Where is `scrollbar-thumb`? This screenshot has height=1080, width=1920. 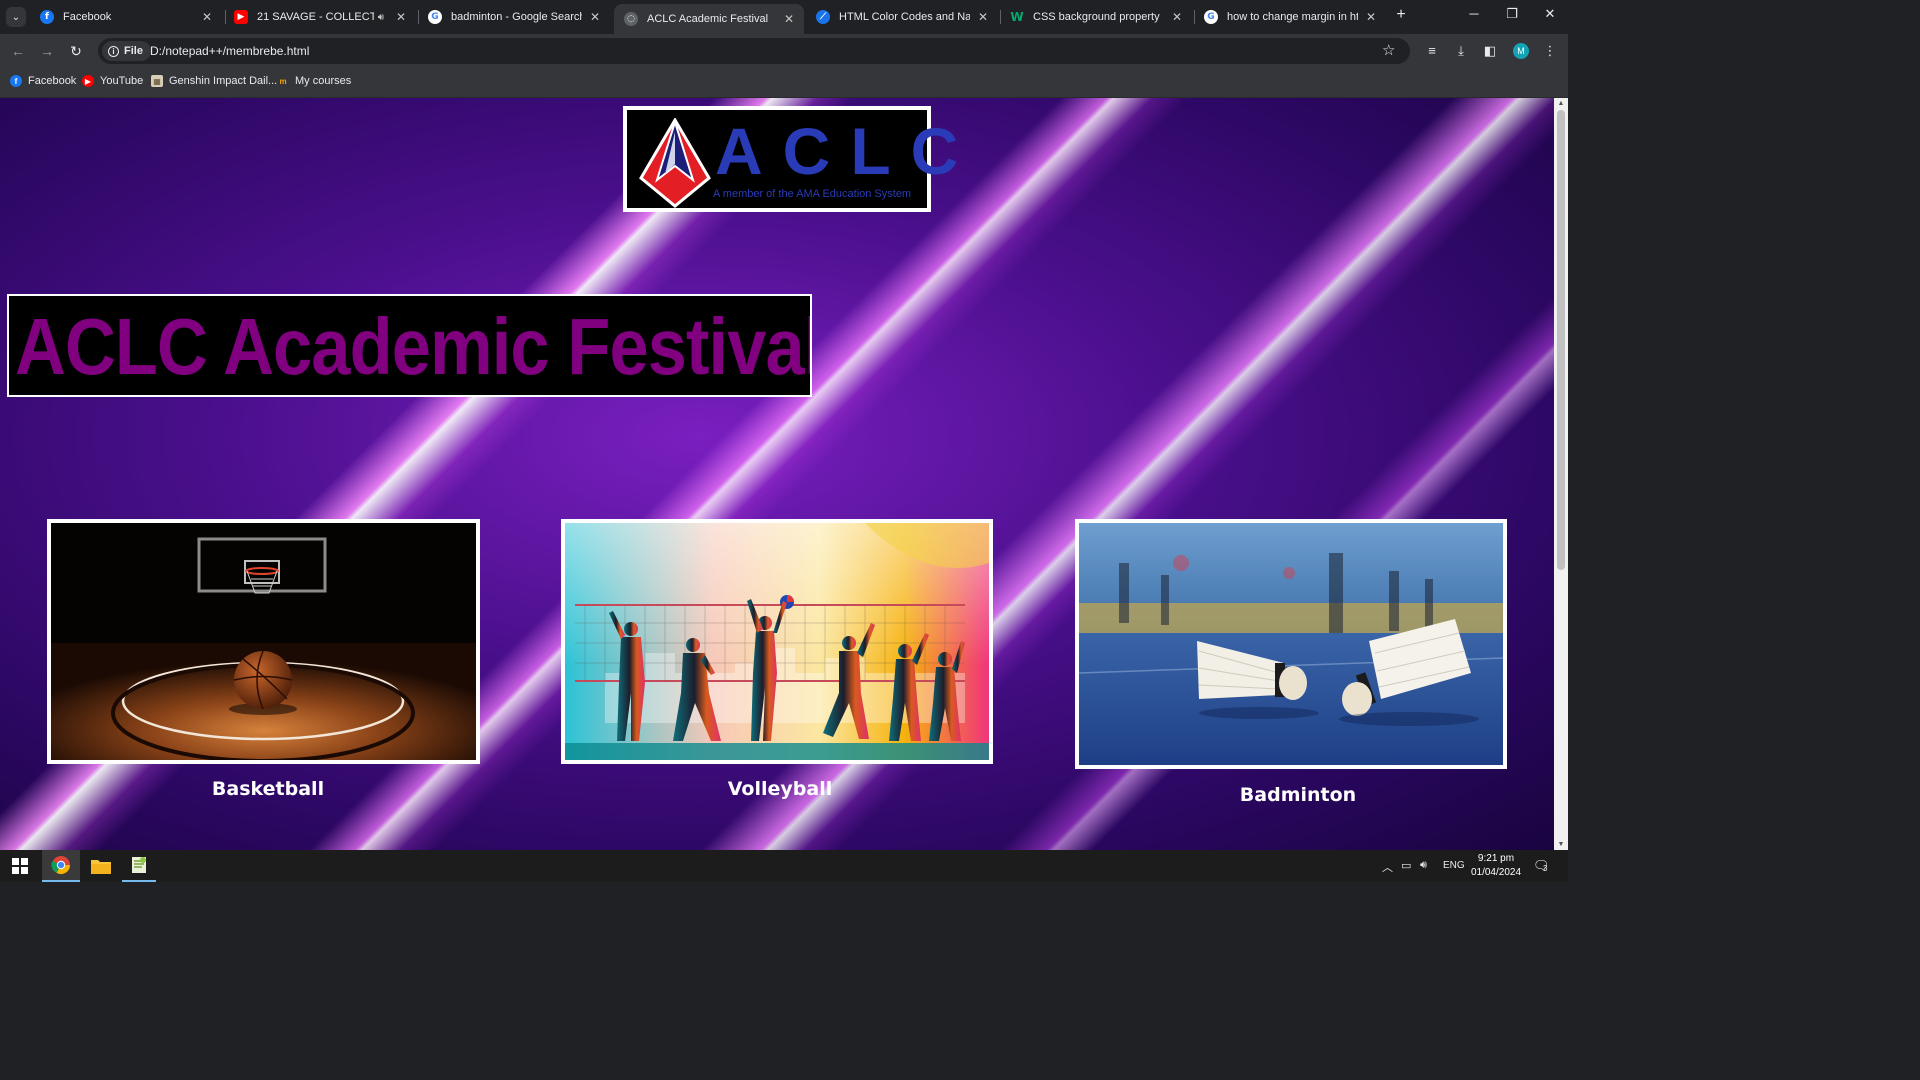 scrollbar-thumb is located at coordinates (1561, 340).